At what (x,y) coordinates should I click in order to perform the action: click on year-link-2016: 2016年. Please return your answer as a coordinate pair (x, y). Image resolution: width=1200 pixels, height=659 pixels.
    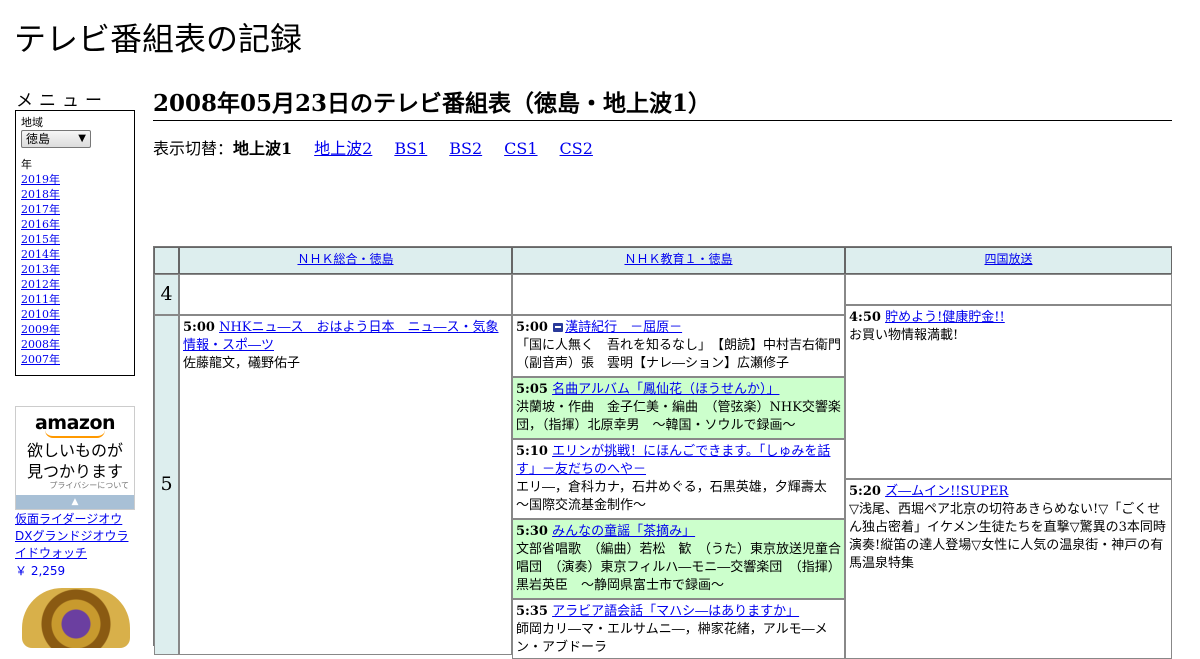
    Looking at the image, I should click on (40, 224).